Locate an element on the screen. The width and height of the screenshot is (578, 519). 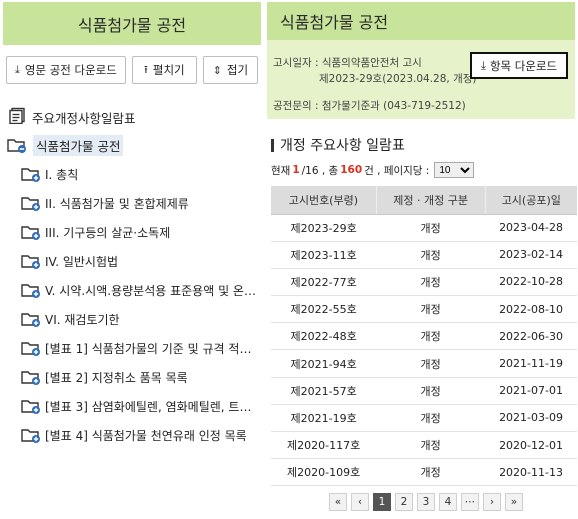
table-row: 제2021-57호 개정 2021-07-01 is located at coordinates (424, 391).